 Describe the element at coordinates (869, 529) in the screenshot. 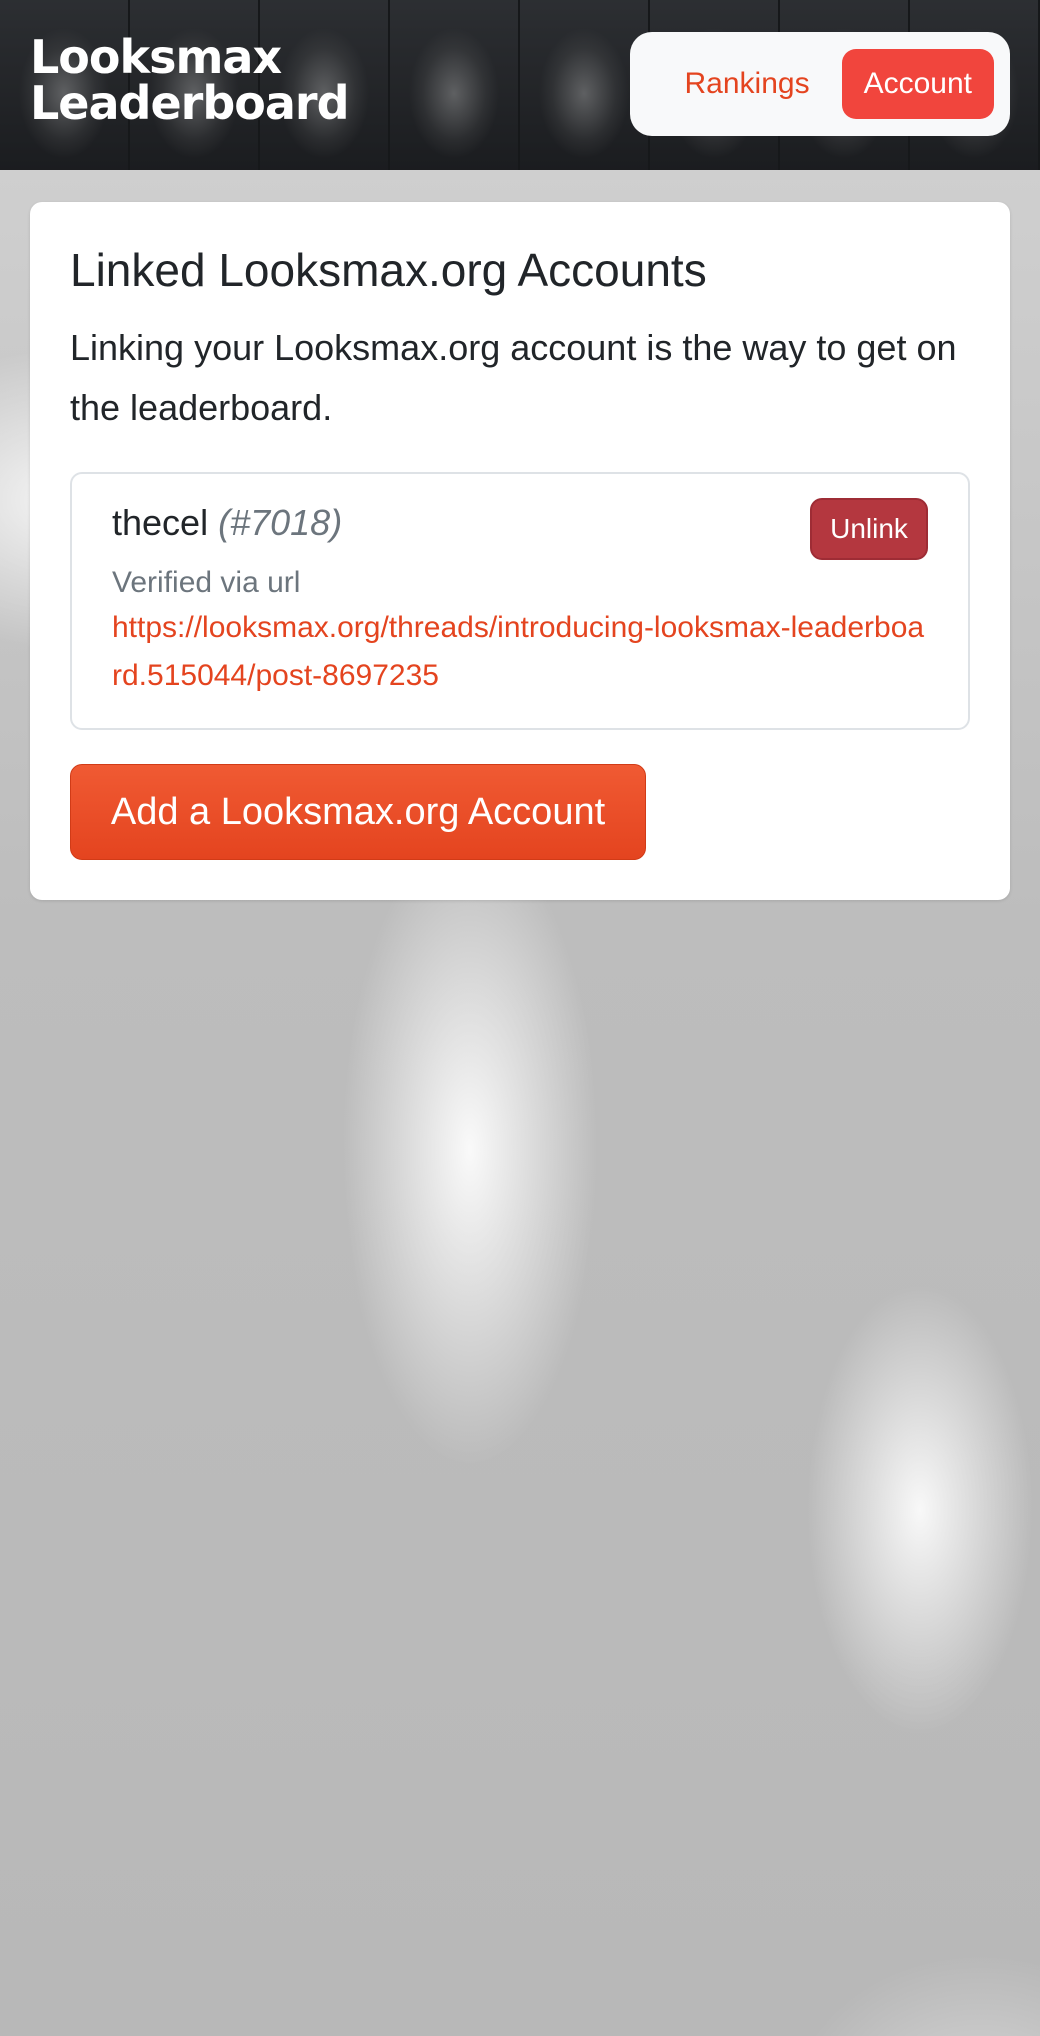

I see `unlink-button: Unlink` at that location.